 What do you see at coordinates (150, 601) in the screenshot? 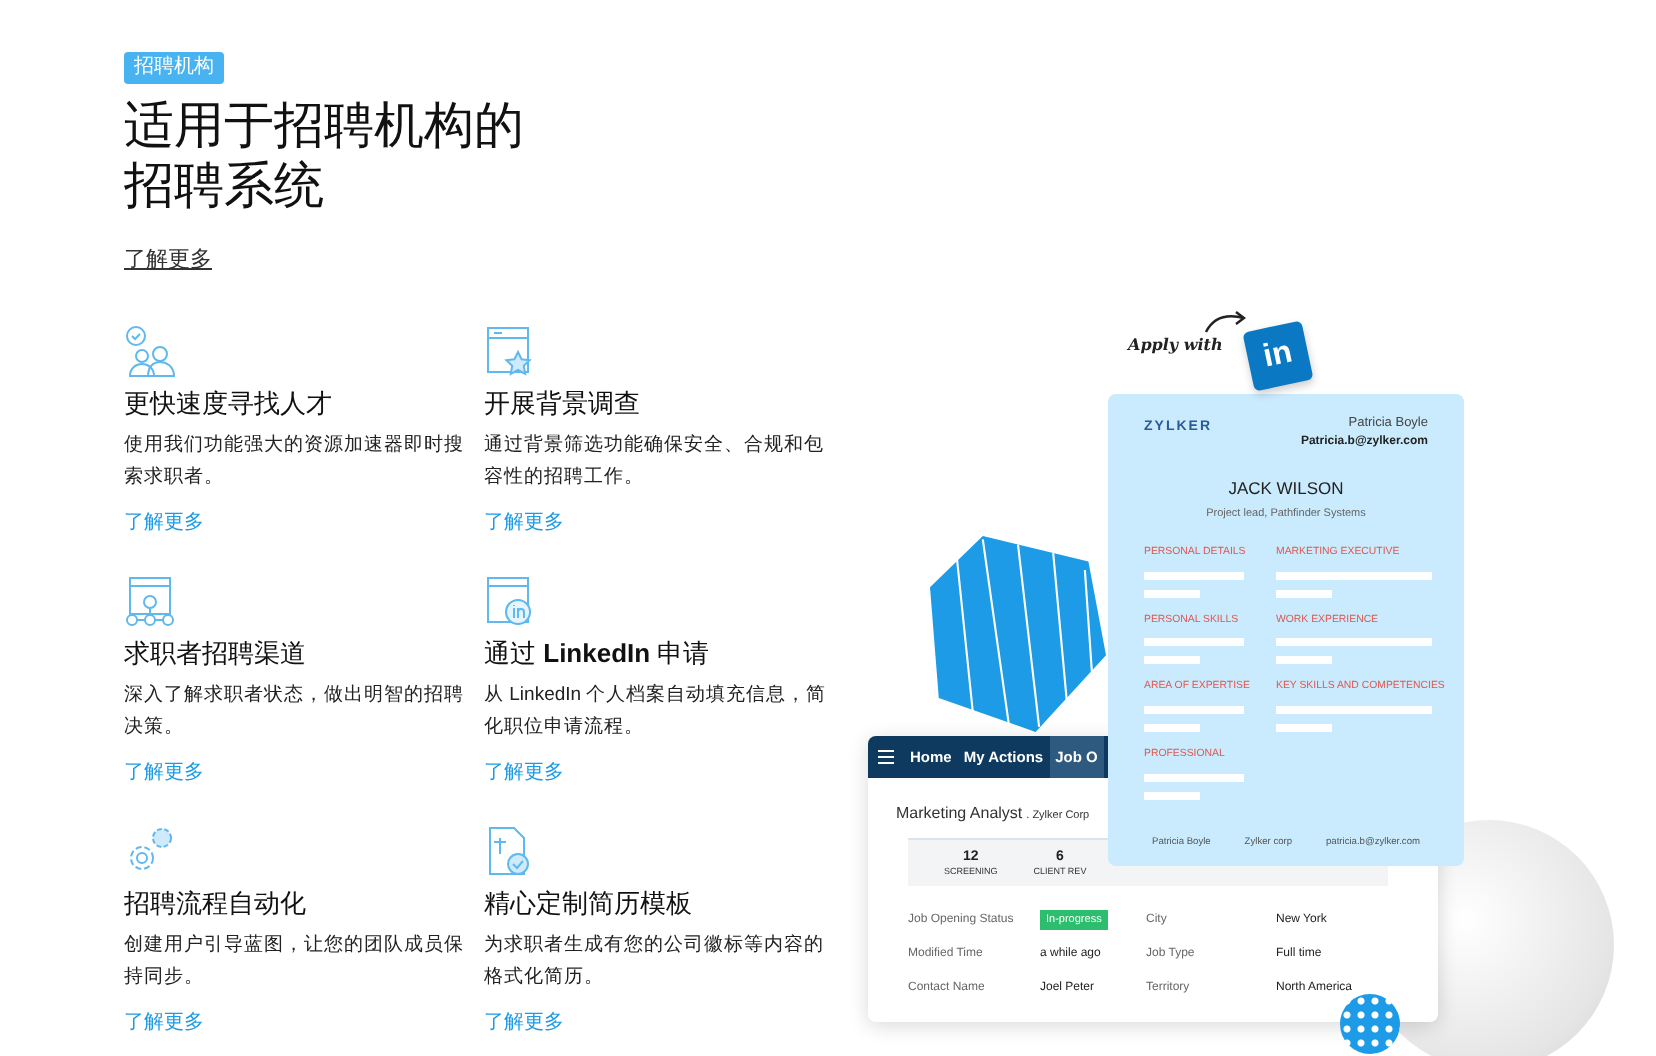
I see `window-nodes-icon` at bounding box center [150, 601].